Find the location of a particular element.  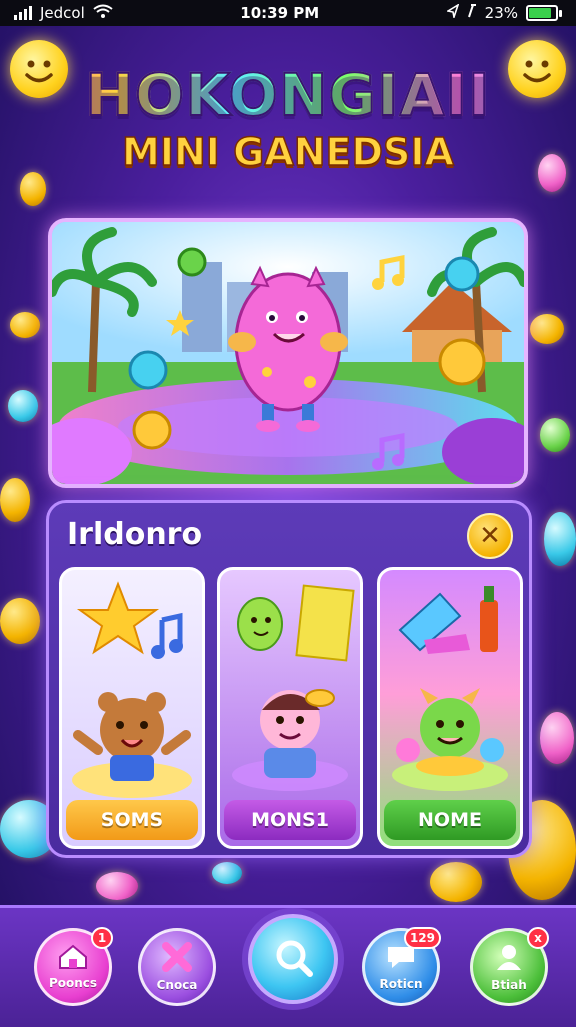

status-left: Jedcol is located at coordinates (63, 13).